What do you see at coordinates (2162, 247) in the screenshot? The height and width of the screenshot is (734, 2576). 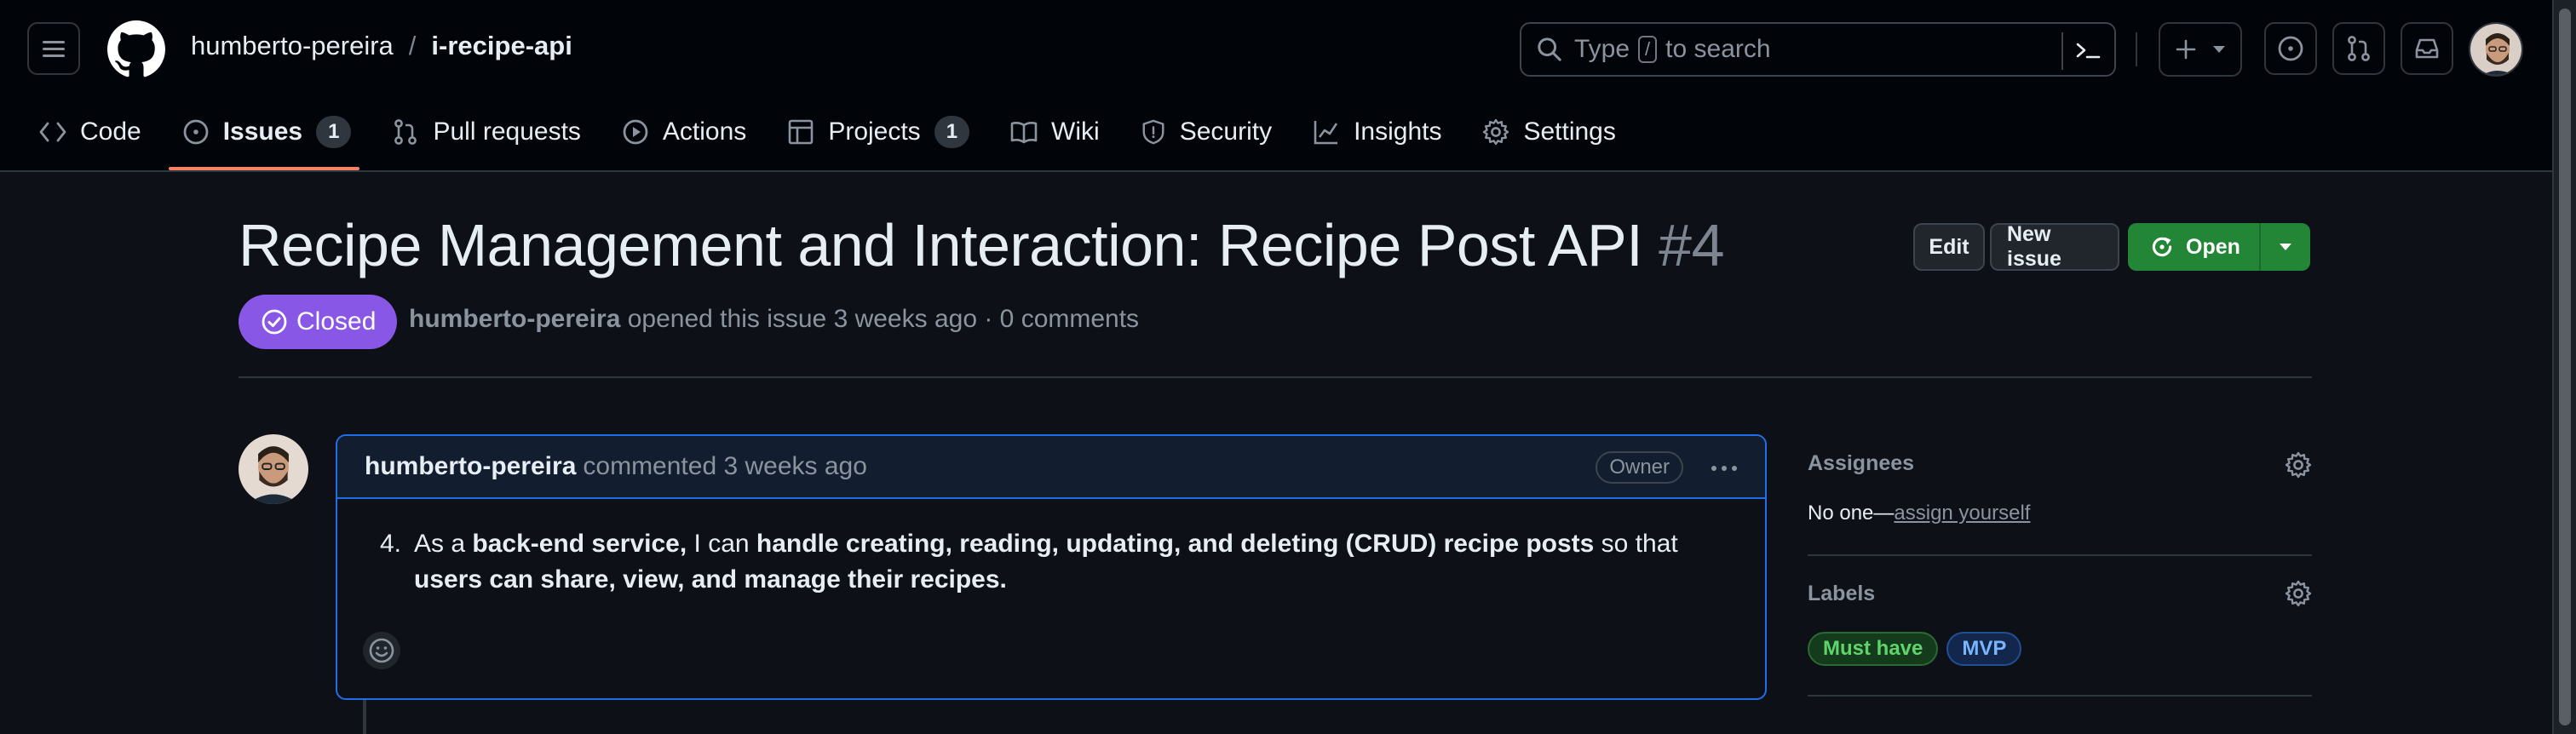 I see `issue-reopened-icon` at bounding box center [2162, 247].